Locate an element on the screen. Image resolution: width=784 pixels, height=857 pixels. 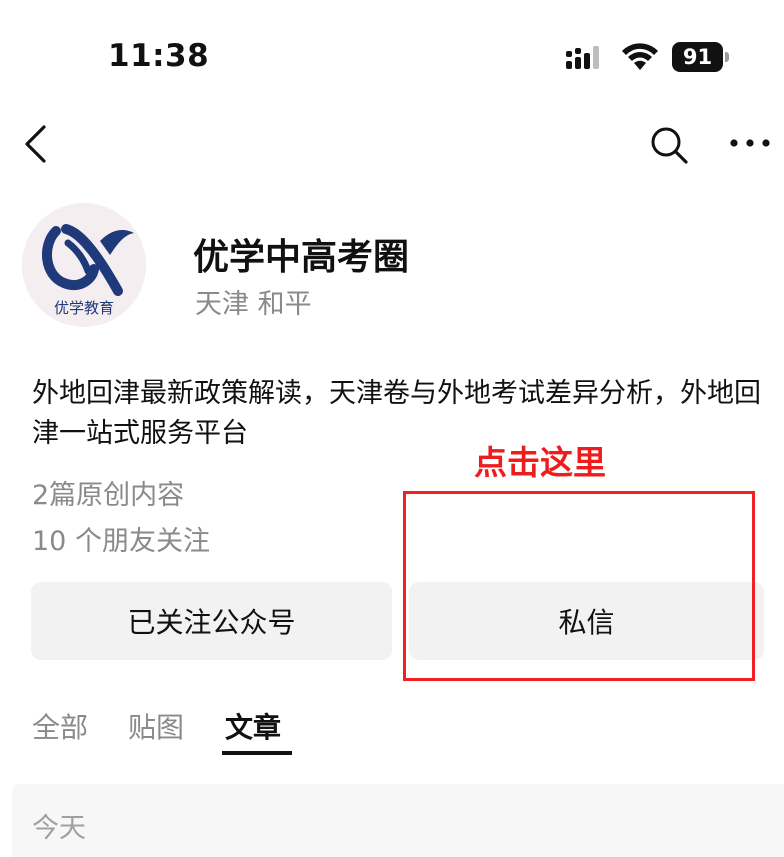
account-description: 外地回津最新政策解读，天津卷与外地考试差异分析，外地回津一站式服务平台 is located at coordinates (396, 413).